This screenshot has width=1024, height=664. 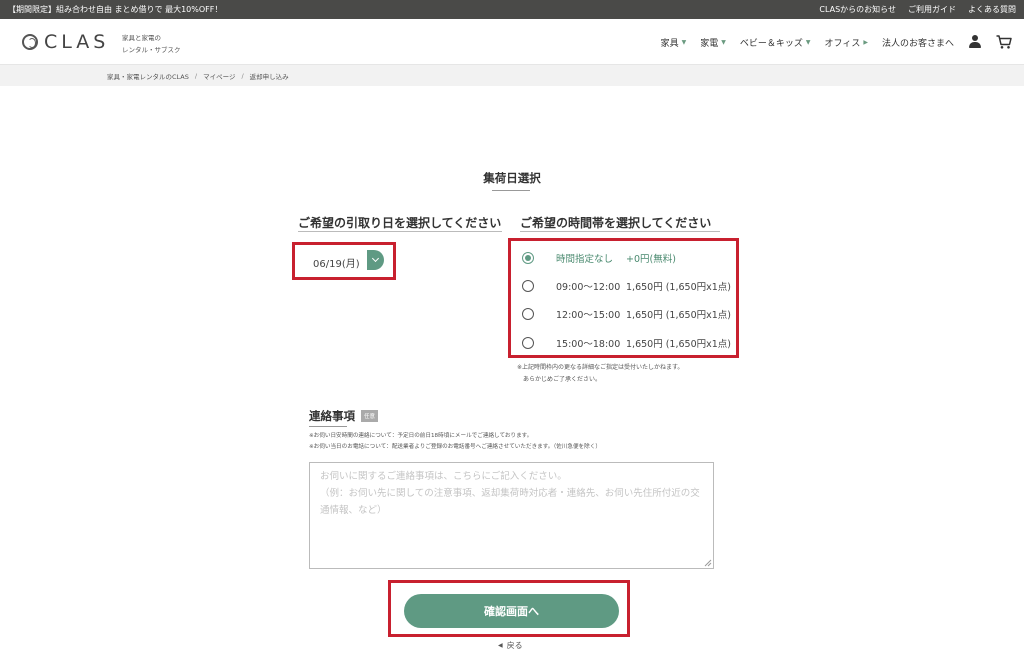 I want to click on nav-business-label: 法人のお客さまへ, so click(x=917, y=43).